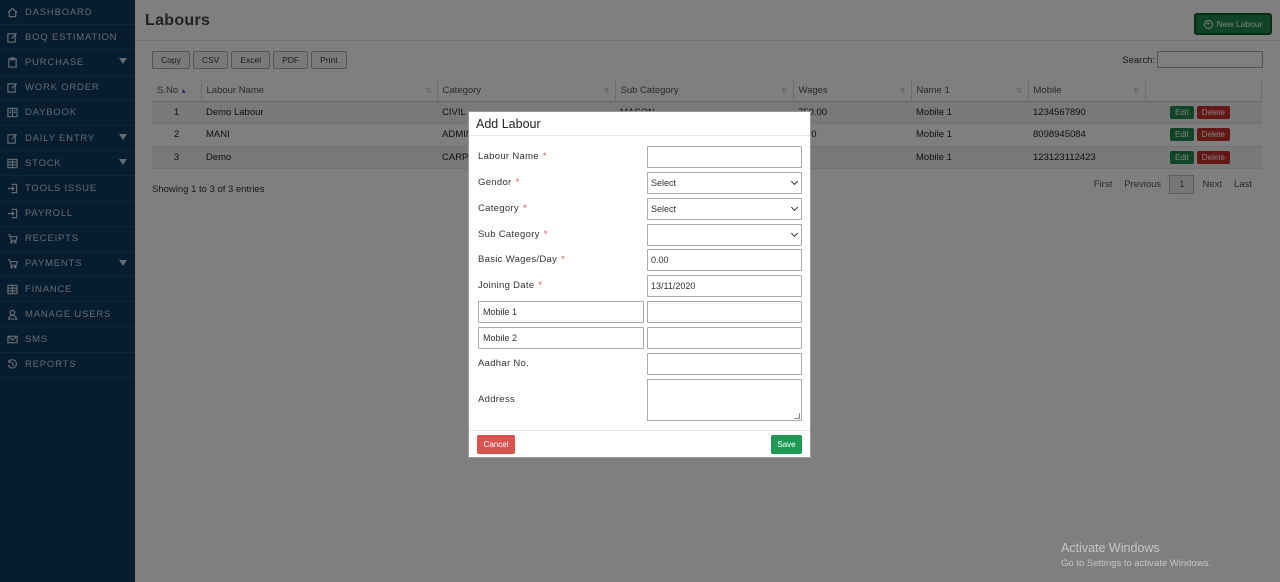 Image resolution: width=1280 pixels, height=582 pixels. What do you see at coordinates (639, 124) in the screenshot?
I see `modal-title: Add Labour` at bounding box center [639, 124].